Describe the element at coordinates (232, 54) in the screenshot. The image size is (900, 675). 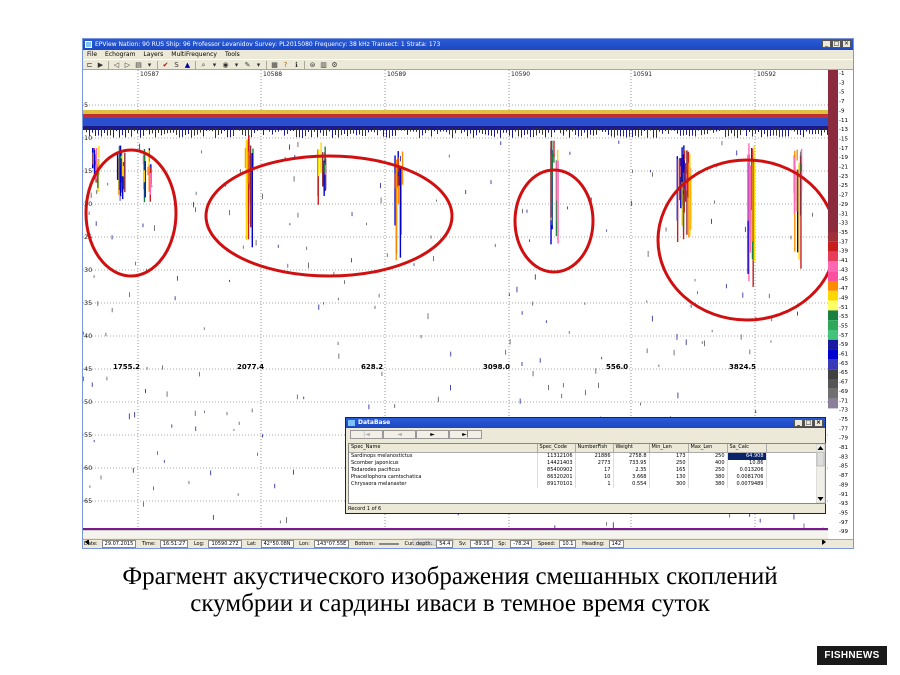
I see `menu-tools: Tools` at that location.